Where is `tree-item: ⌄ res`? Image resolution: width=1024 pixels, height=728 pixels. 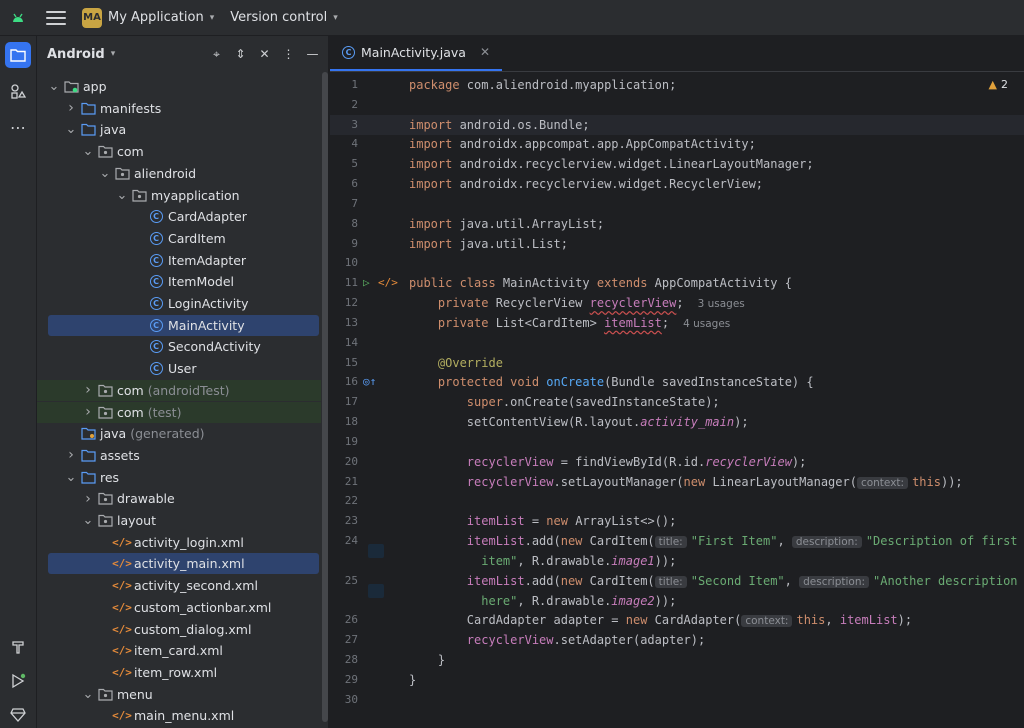
tree-item: ⌄ res is located at coordinates (179, 477).